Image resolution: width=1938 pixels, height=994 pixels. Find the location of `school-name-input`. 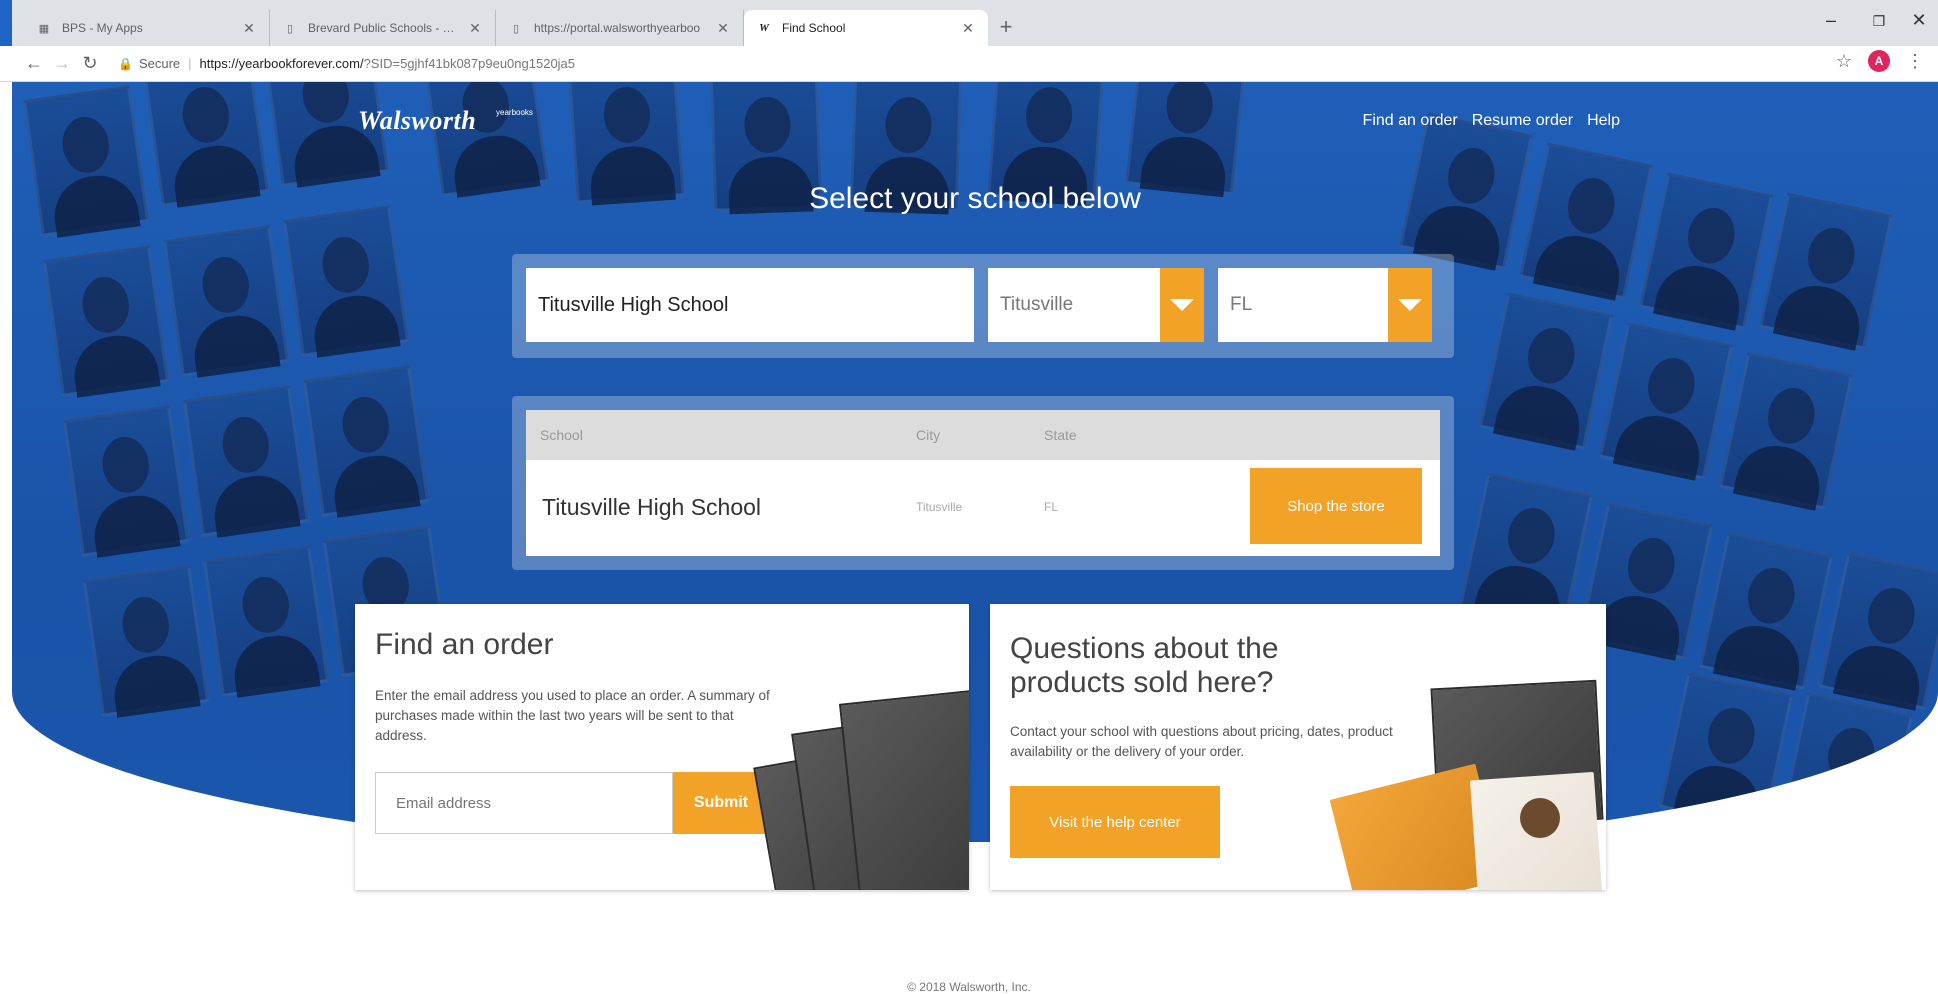

school-name-input is located at coordinates (750, 305).